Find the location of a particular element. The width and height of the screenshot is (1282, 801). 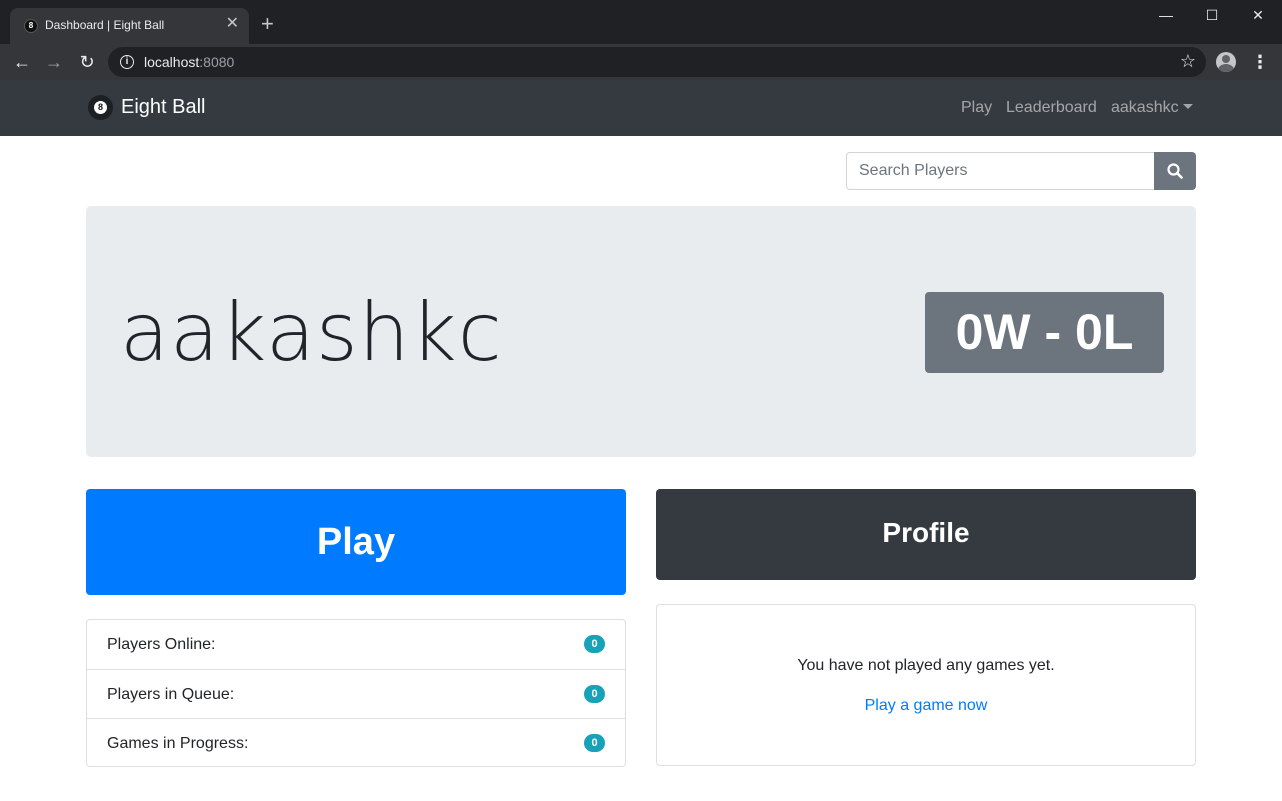

win-loss-badge: 0W - 0L is located at coordinates (1044, 332).